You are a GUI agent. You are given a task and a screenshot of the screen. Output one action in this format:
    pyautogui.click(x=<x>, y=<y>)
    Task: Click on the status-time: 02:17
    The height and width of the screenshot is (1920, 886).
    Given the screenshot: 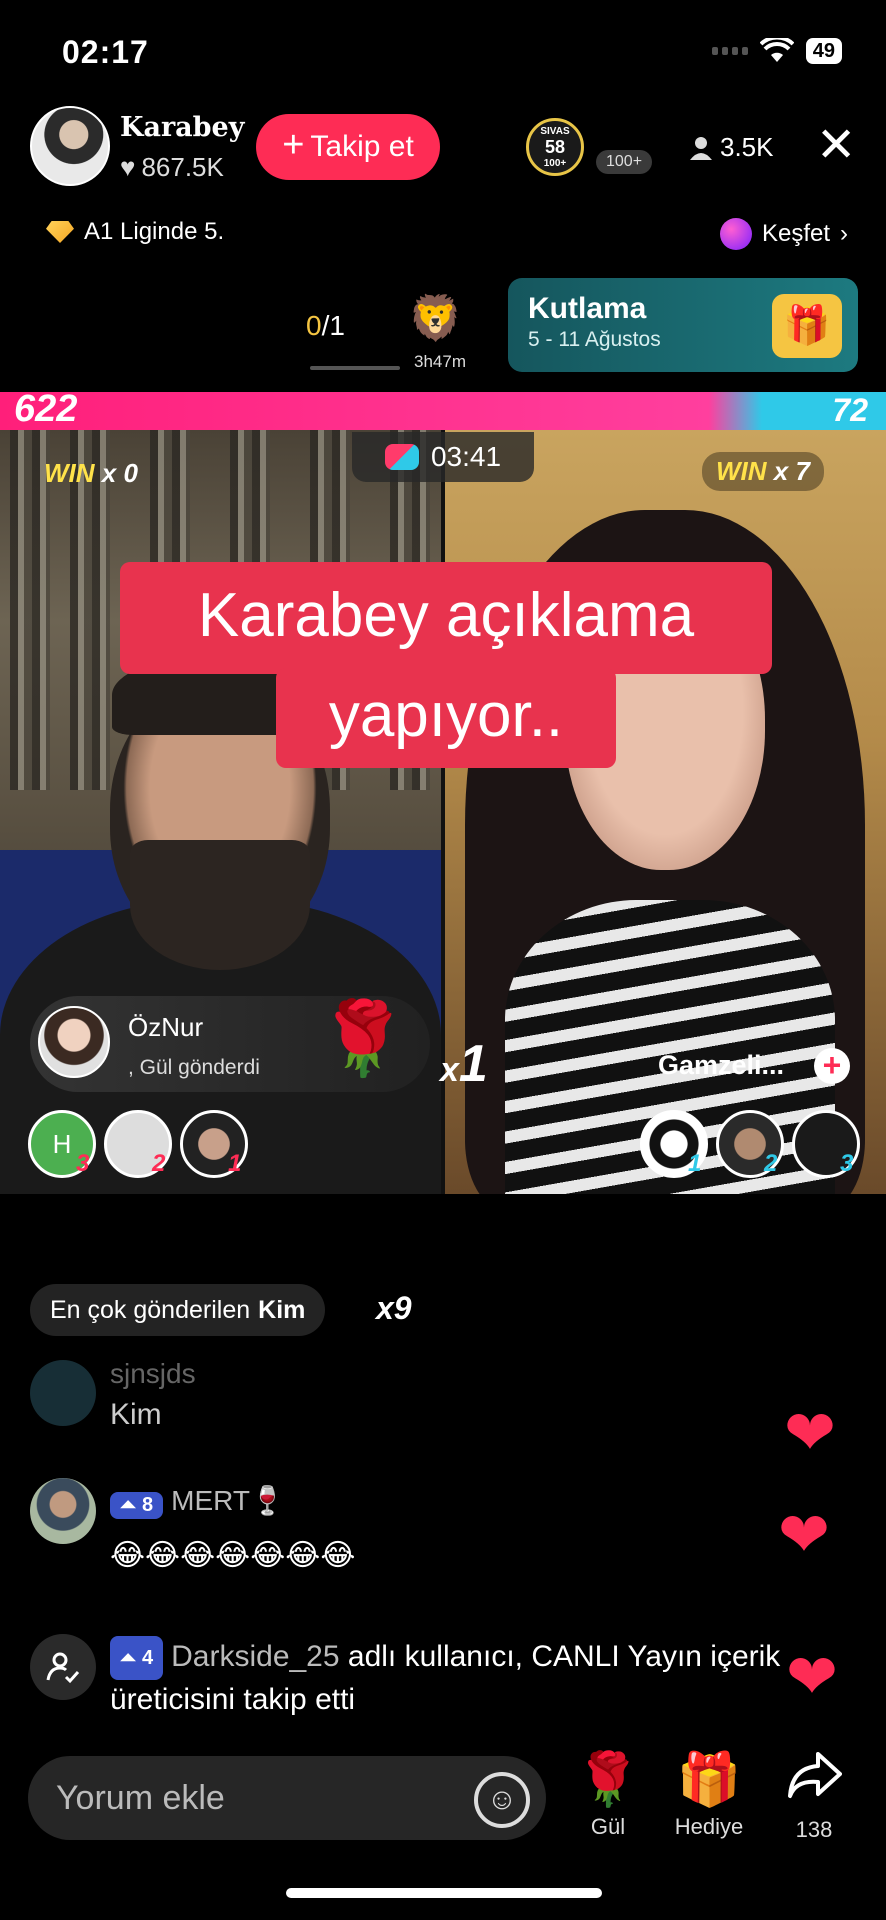 What is the action you would take?
    pyautogui.click(x=105, y=52)
    